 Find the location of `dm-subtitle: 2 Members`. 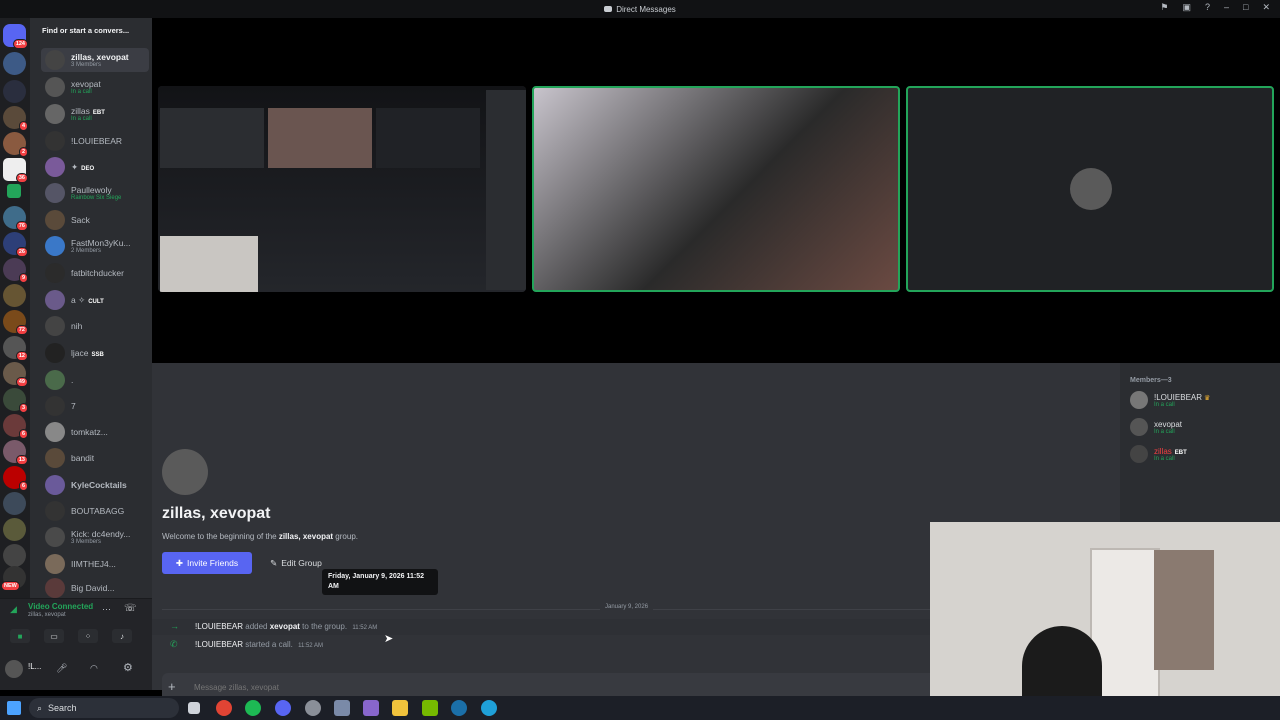

dm-subtitle: 2 Members is located at coordinates (86, 251).